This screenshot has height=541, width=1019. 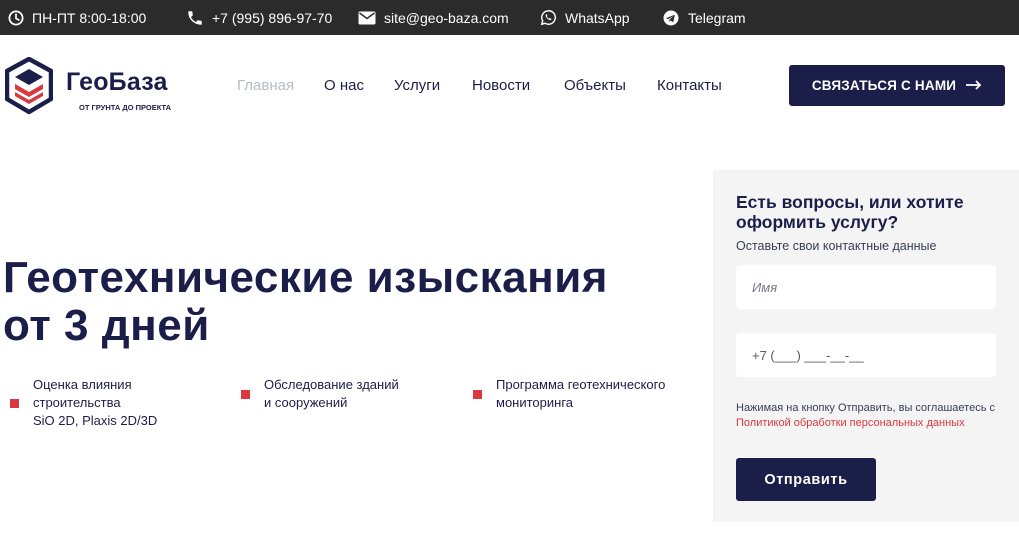 I want to click on nav-item-about: О нас, so click(x=344, y=85).